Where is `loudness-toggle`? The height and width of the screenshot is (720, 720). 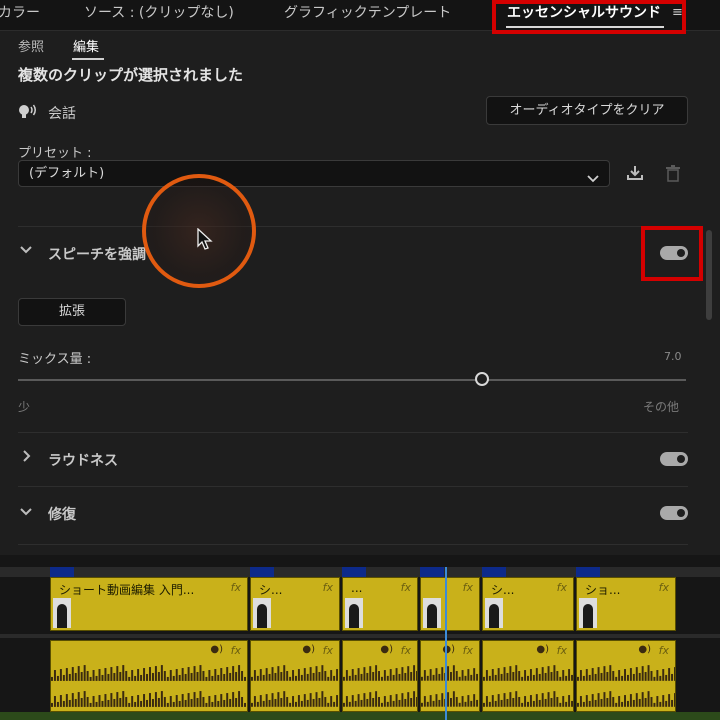
loudness-toggle is located at coordinates (674, 459).